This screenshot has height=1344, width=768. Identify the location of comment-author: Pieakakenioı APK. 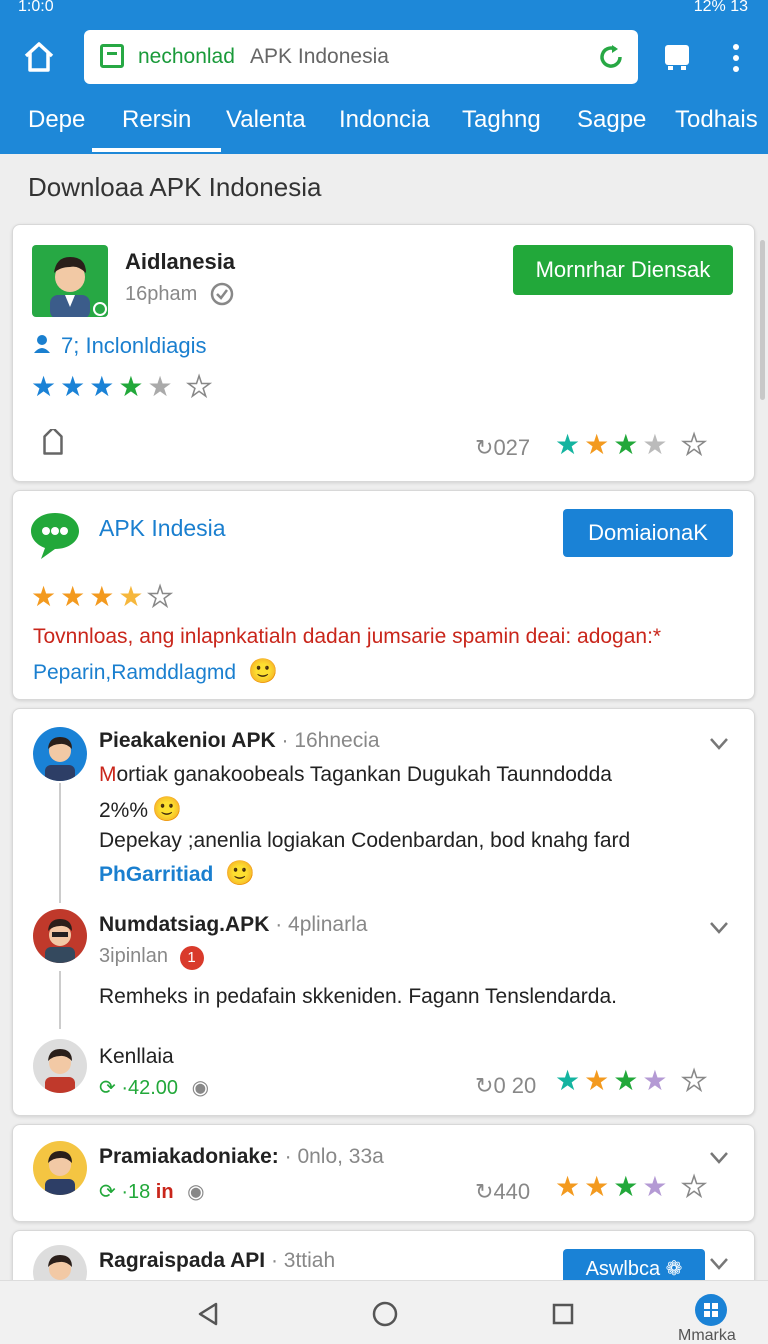
(187, 740).